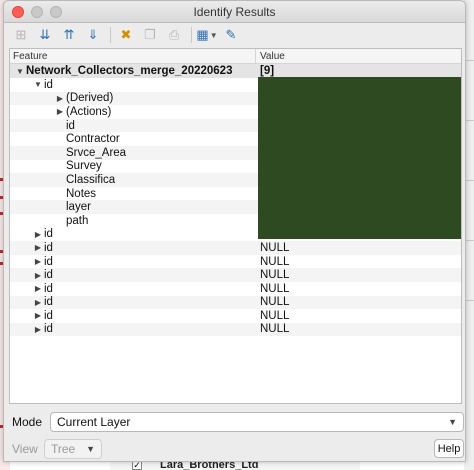  Describe the element at coordinates (449, 448) in the screenshot. I see `help-button: Help` at that location.